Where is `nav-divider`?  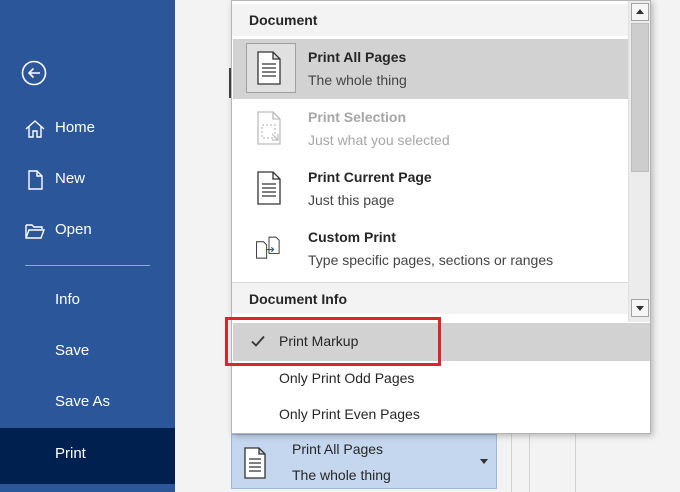
nav-divider is located at coordinates (87, 265).